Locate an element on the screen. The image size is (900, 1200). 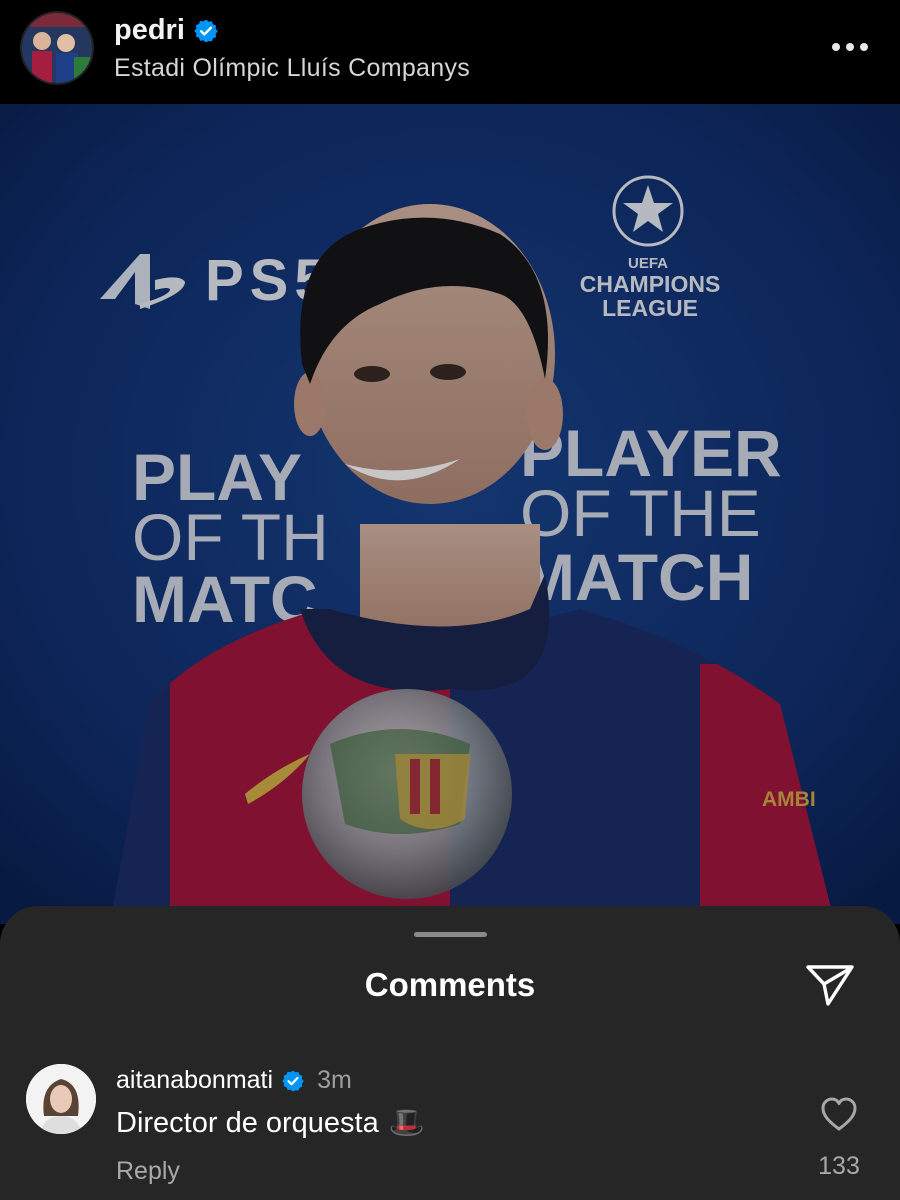
commenter-username-row: aitanabonmati 3m is located at coordinates (234, 1080).